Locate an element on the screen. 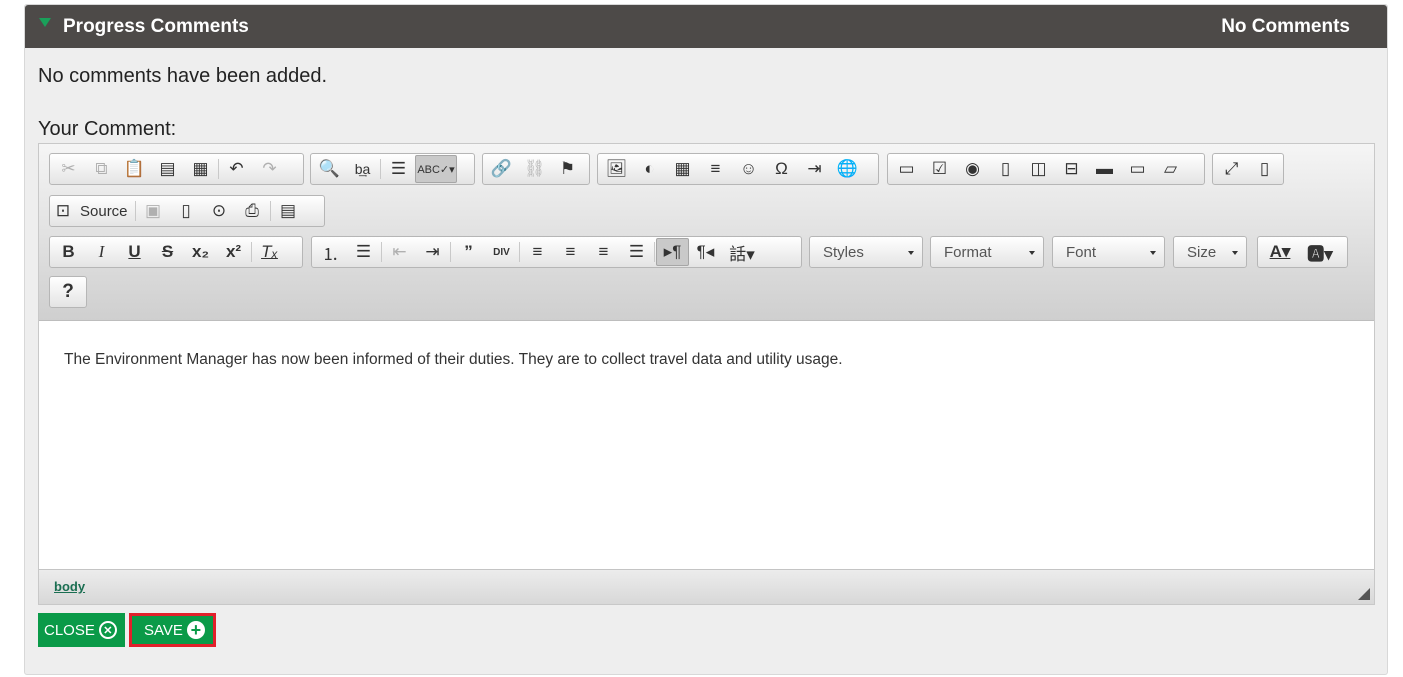  tools-group: ⤢ ▯ is located at coordinates (1248, 169).